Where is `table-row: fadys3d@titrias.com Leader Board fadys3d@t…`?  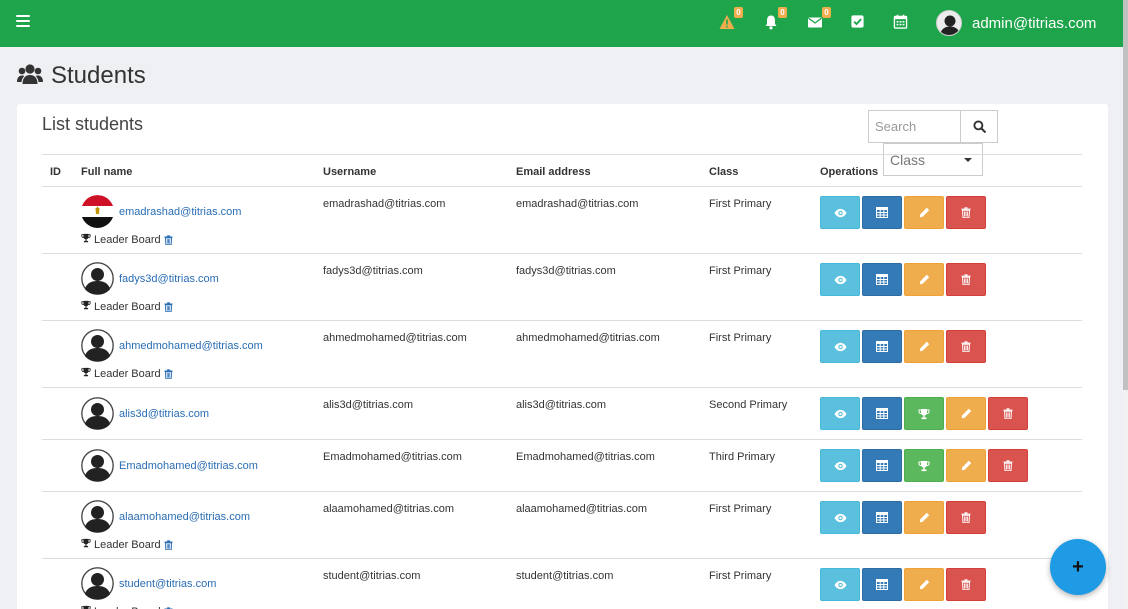 table-row: fadys3d@titrias.com Leader Board fadys3d@t… is located at coordinates (562, 287).